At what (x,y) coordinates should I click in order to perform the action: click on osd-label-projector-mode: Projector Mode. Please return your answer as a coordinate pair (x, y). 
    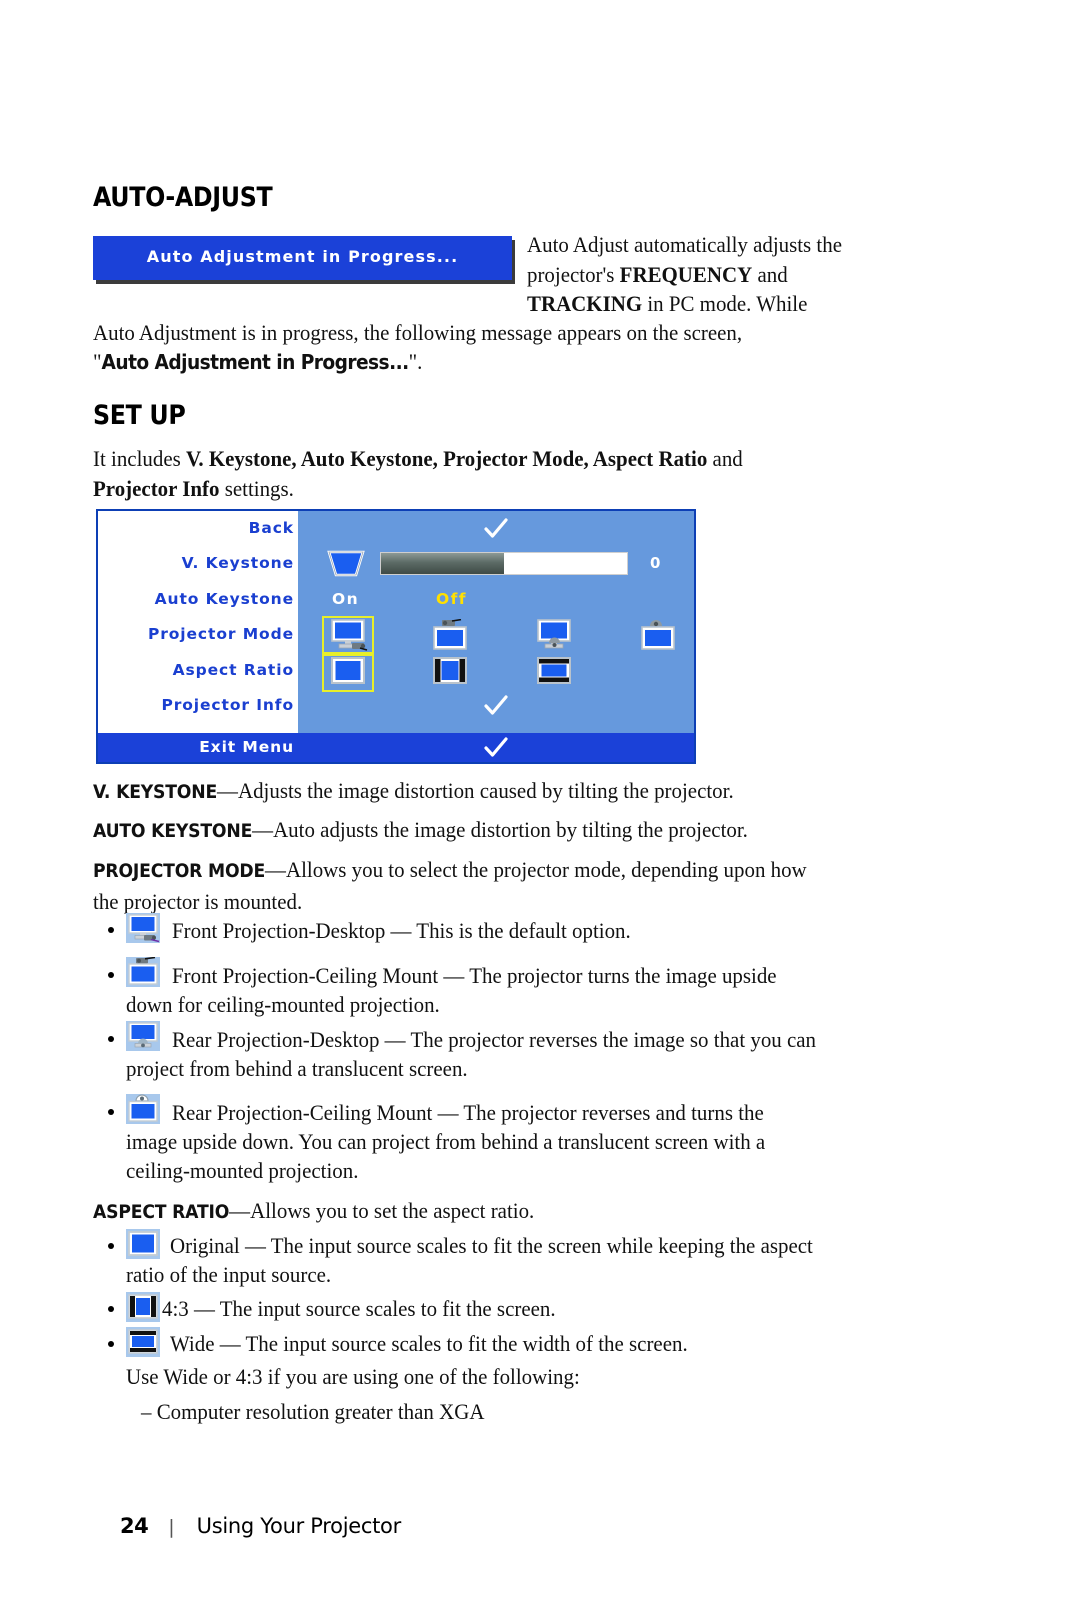
    Looking at the image, I should click on (220, 634).